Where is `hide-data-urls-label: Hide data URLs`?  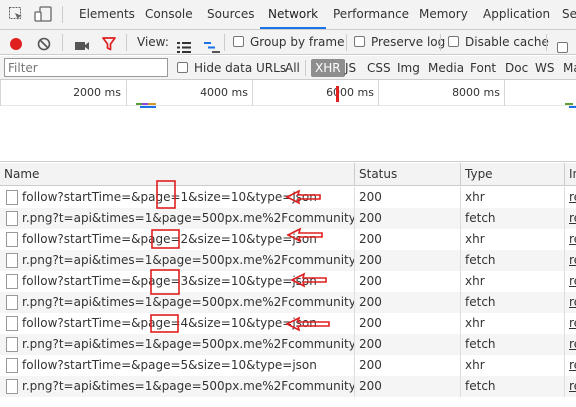 hide-data-urls-label: Hide data URLs is located at coordinates (240, 68).